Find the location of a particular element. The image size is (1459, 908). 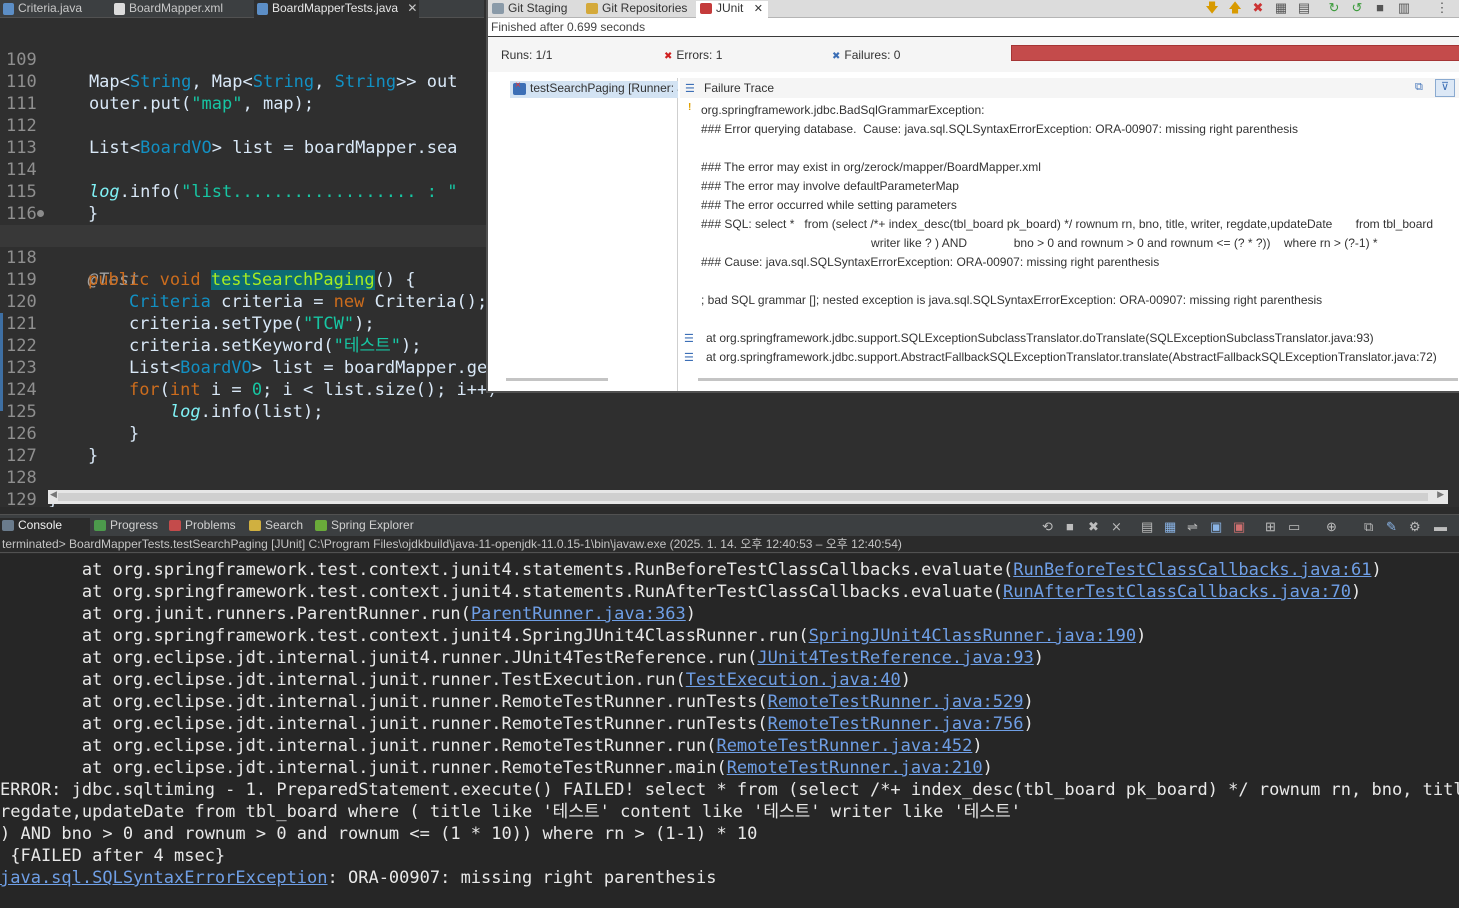

tab-spring-explorer: Spring Explorer is located at coordinates (363, 527).